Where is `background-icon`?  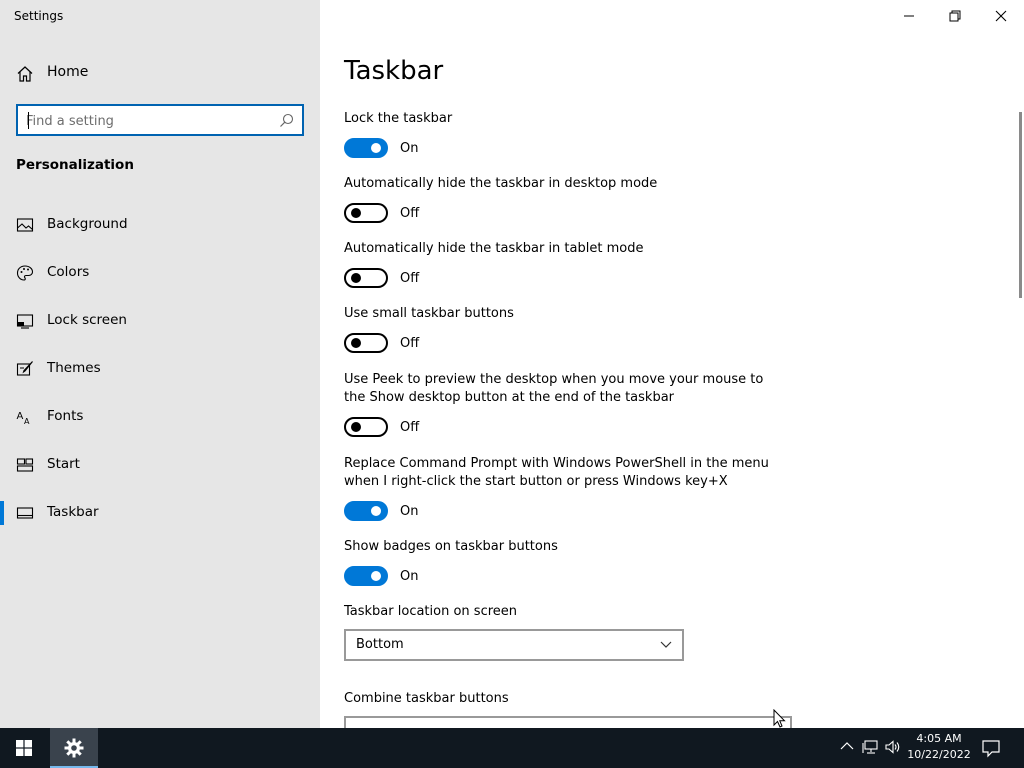
background-icon is located at coordinates (25, 225).